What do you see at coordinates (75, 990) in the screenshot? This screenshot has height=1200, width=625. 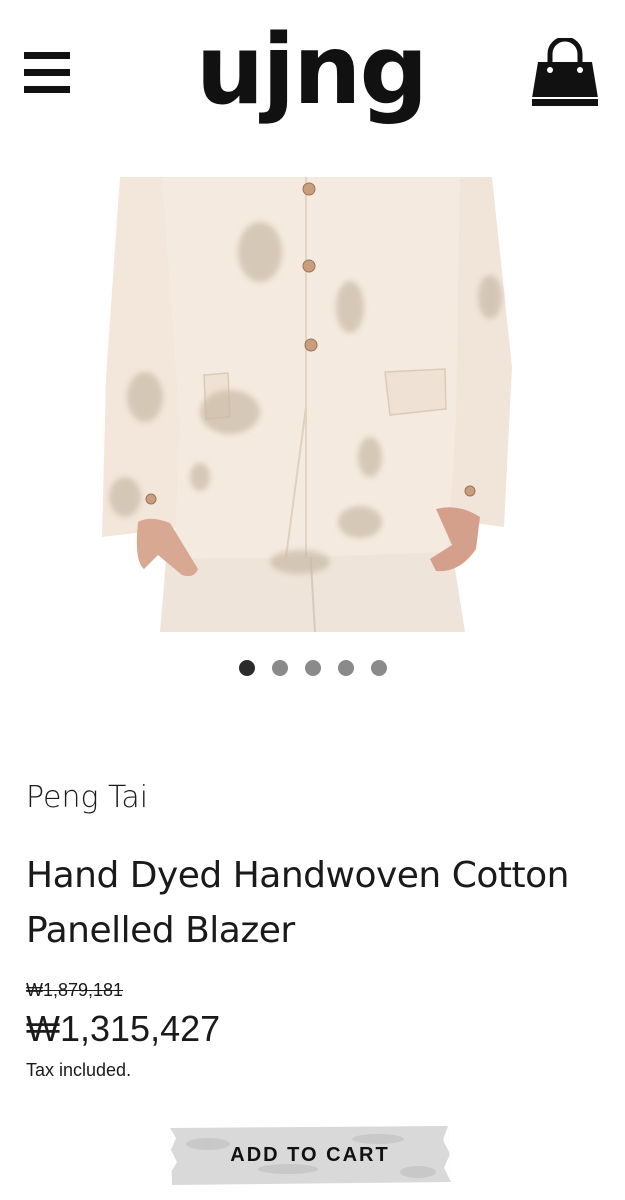 I see `compare-at-price: ₩1,879,181` at bounding box center [75, 990].